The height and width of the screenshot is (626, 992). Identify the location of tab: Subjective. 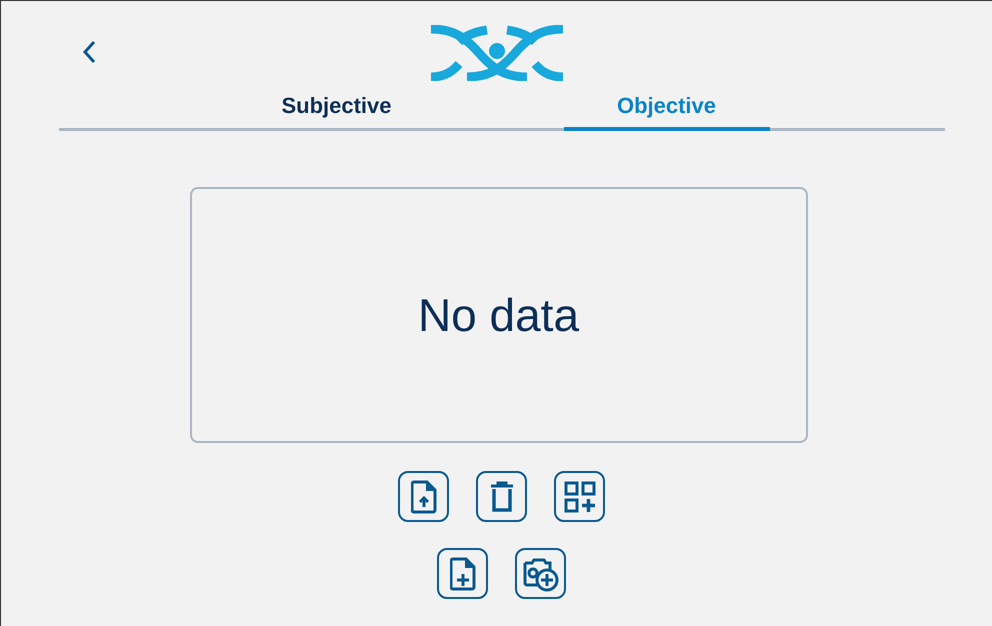
(337, 111).